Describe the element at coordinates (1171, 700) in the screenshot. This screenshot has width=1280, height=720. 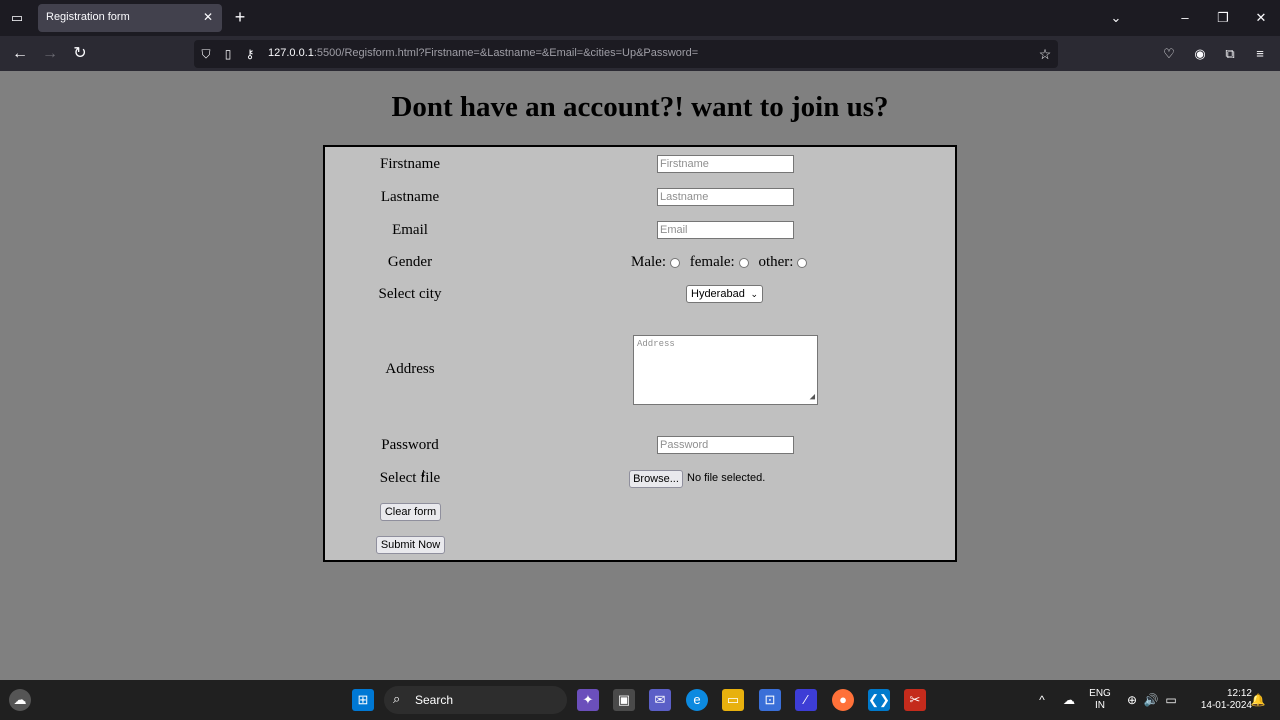
I see `battery-icon: ▭` at that location.